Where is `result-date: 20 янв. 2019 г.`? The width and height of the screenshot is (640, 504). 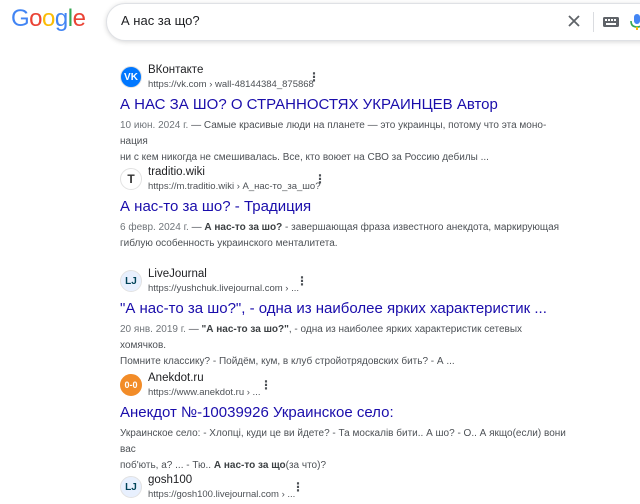 result-date: 20 янв. 2019 г. is located at coordinates (153, 329).